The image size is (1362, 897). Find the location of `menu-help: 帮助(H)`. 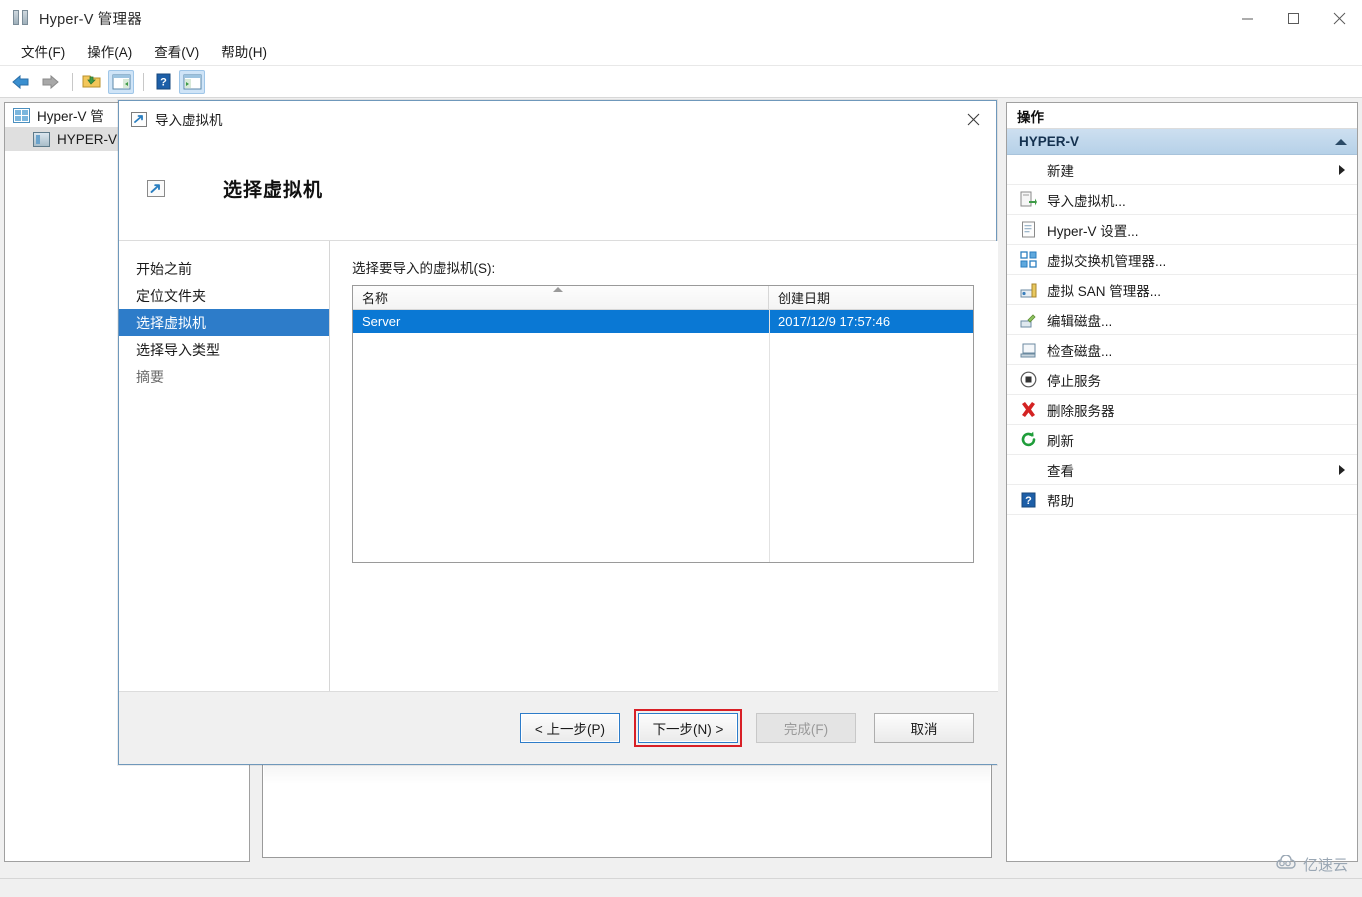

menu-help: 帮助(H) is located at coordinates (244, 51).